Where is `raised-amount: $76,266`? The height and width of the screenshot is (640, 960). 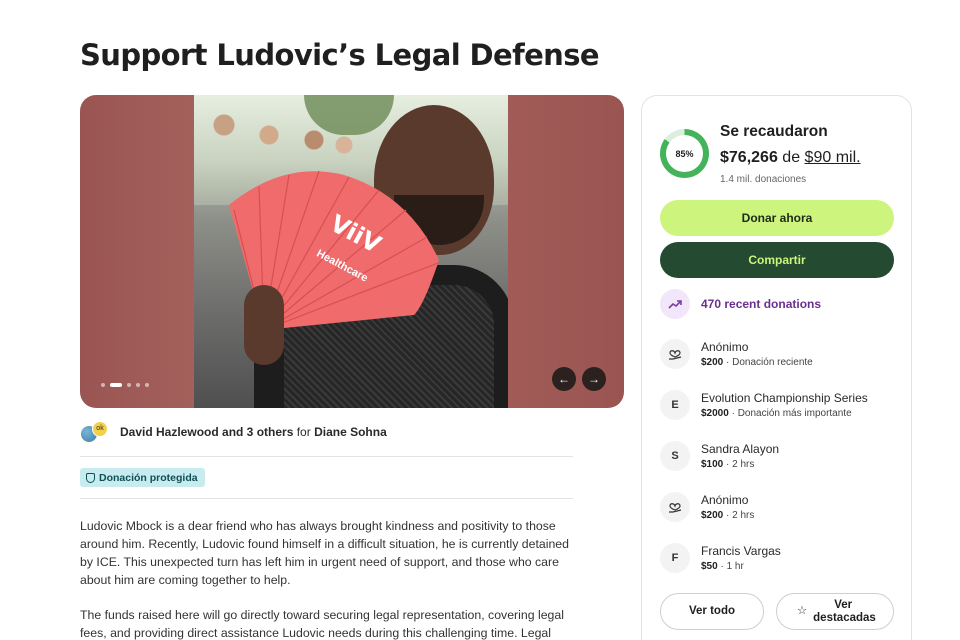
raised-amount: $76,266 is located at coordinates (749, 157).